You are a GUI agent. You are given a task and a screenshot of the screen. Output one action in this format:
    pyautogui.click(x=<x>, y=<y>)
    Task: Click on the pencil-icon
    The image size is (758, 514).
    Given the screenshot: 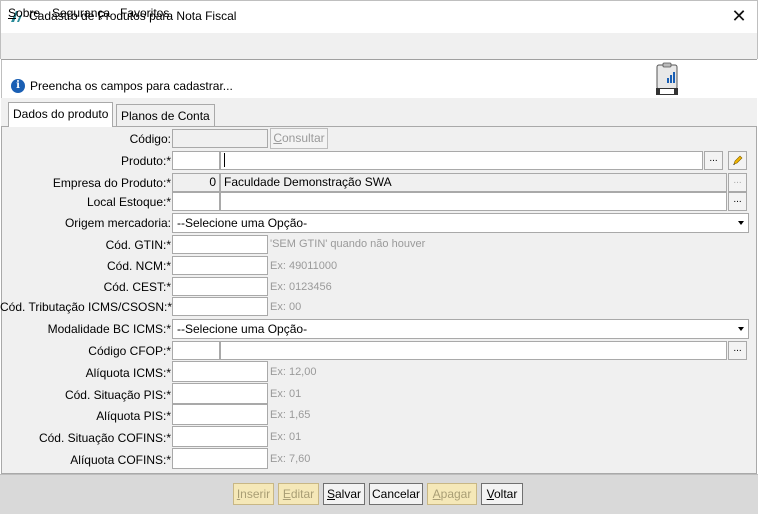 What is the action you would take?
    pyautogui.click(x=737, y=160)
    